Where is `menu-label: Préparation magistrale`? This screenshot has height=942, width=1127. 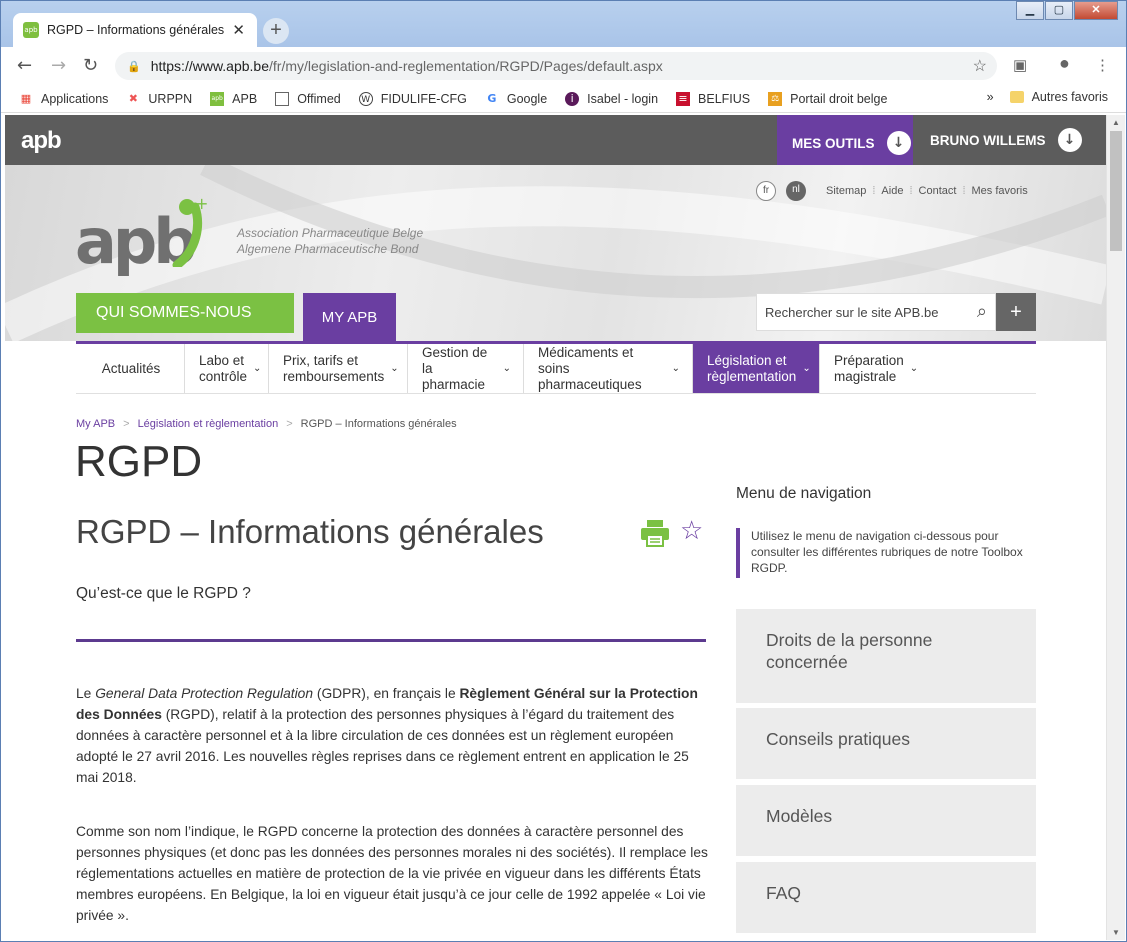 menu-label: Préparation magistrale is located at coordinates (869, 369).